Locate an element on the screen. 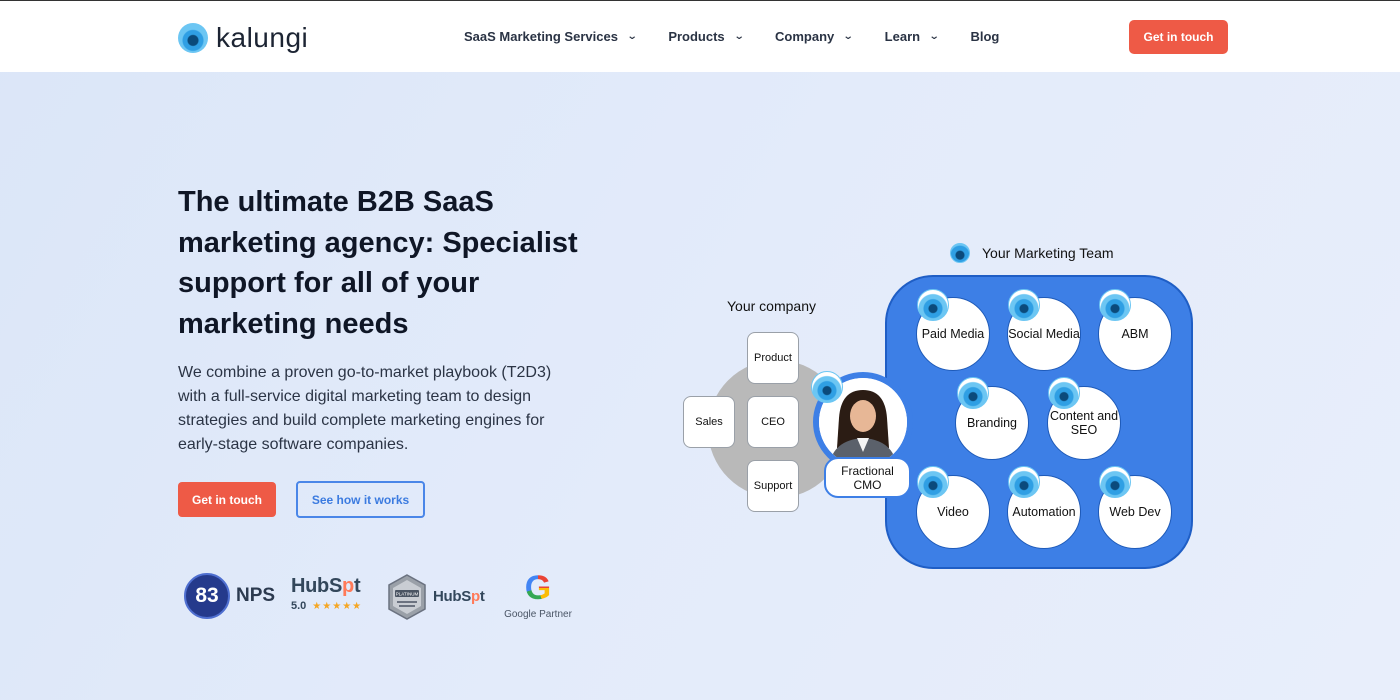 Image resolution: width=1400 pixels, height=700 pixels. fractional-cmo-label: Fractional CMO is located at coordinates (867, 477).